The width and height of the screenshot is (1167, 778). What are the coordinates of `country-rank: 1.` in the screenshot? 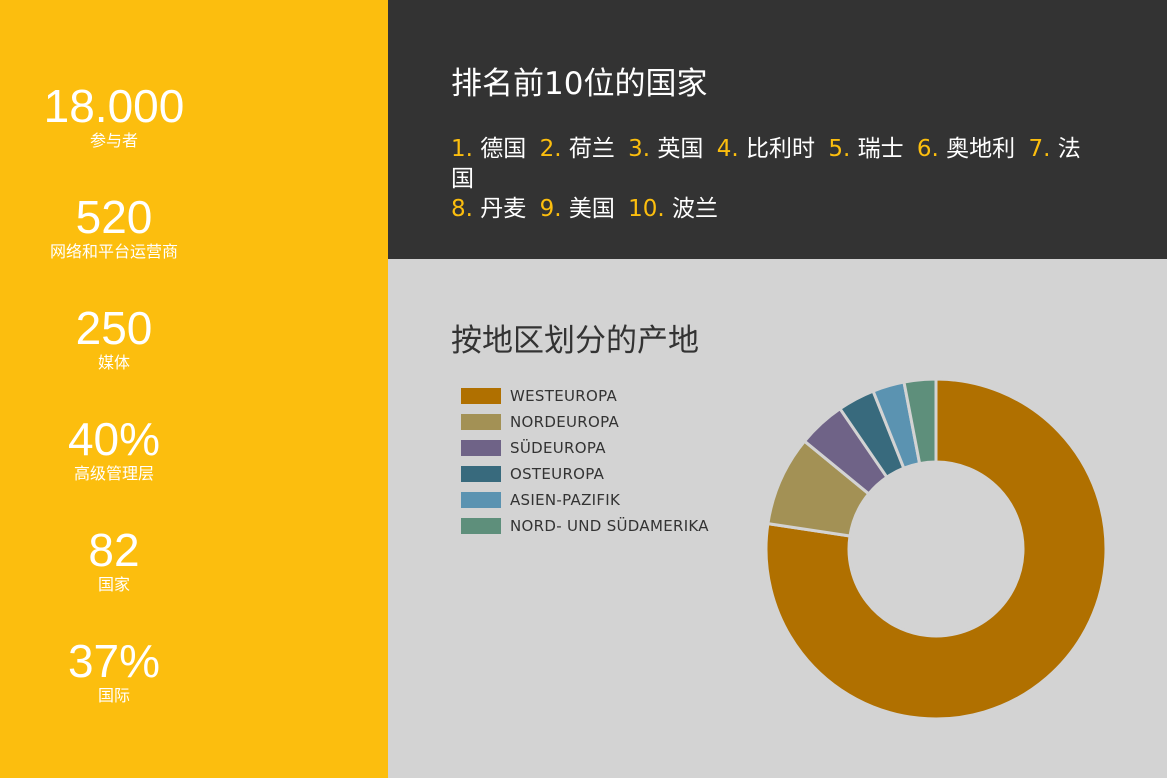 It's located at (462, 149).